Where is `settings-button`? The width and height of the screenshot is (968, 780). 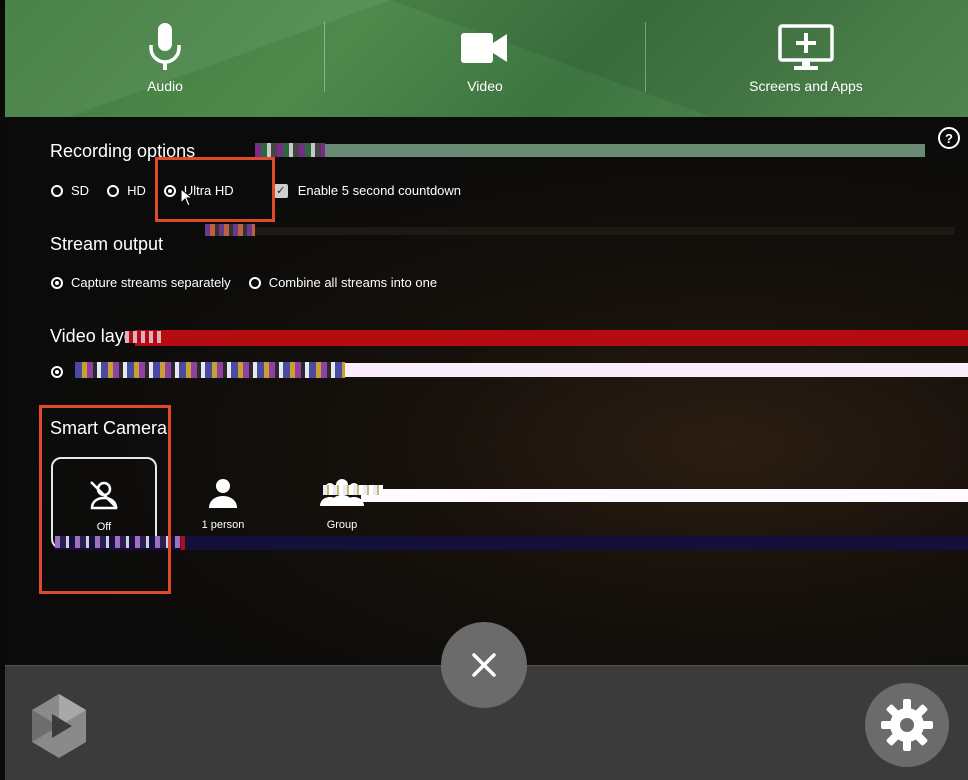
settings-button is located at coordinates (907, 725).